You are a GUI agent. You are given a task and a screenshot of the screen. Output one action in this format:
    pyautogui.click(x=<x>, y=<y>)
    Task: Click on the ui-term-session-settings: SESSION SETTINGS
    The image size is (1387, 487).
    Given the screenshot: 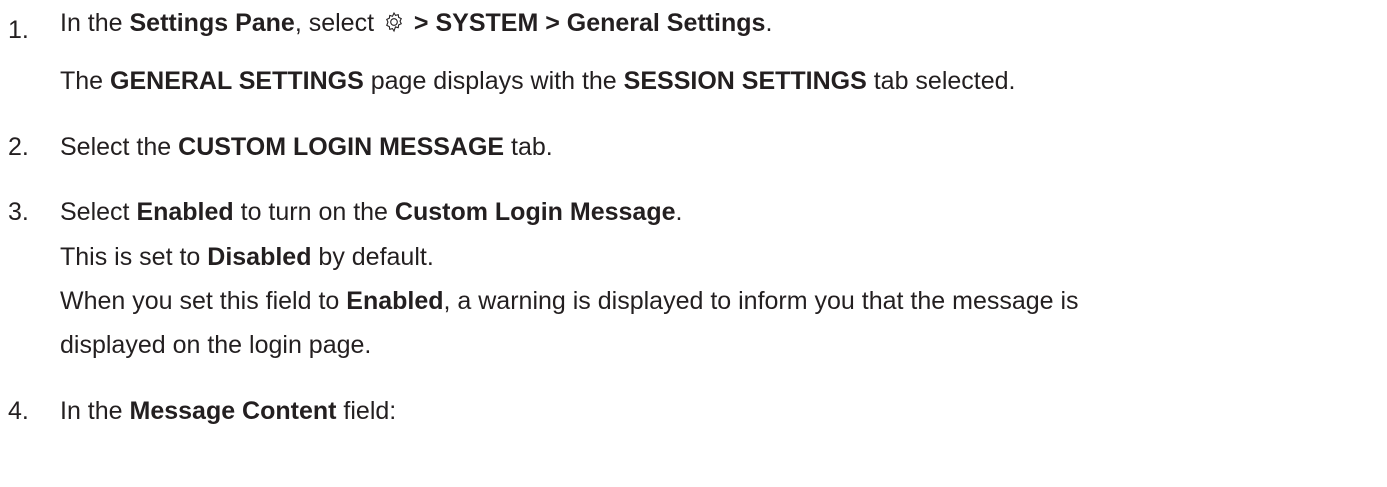 What is the action you would take?
    pyautogui.click(x=745, y=81)
    